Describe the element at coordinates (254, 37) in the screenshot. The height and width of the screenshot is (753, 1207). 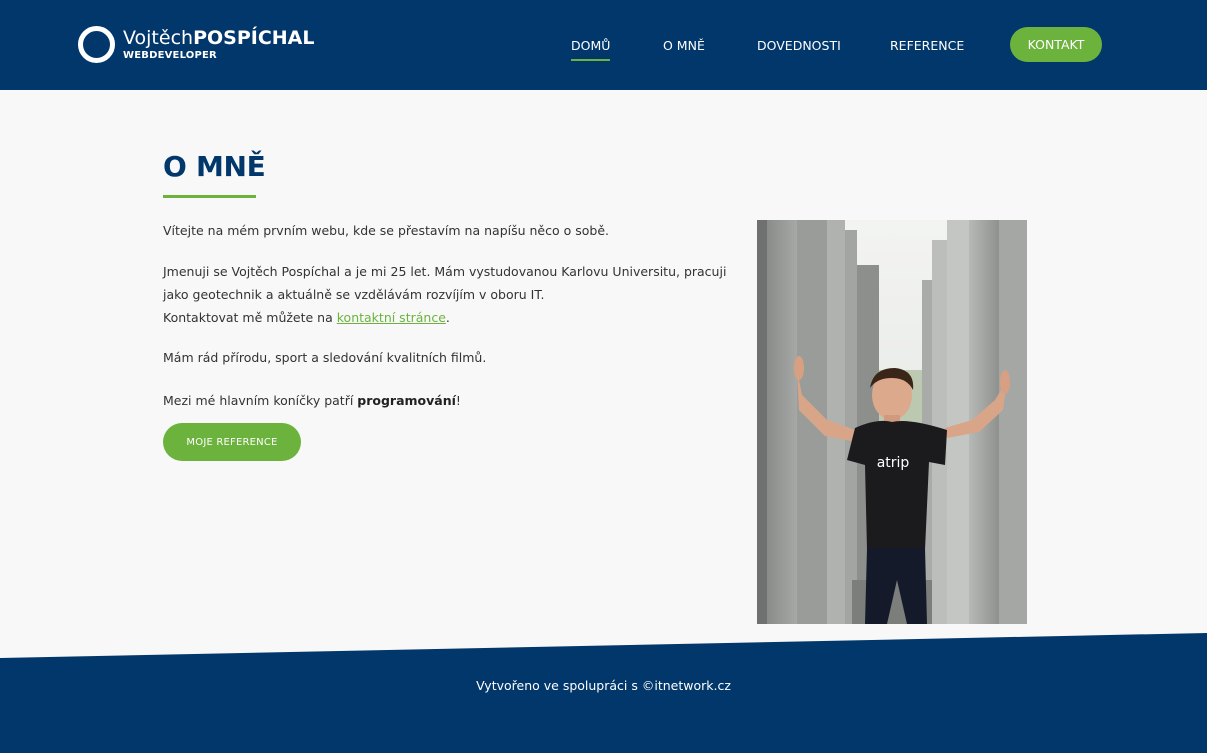
I see `logo-name-last: POSPÍCHAL` at that location.